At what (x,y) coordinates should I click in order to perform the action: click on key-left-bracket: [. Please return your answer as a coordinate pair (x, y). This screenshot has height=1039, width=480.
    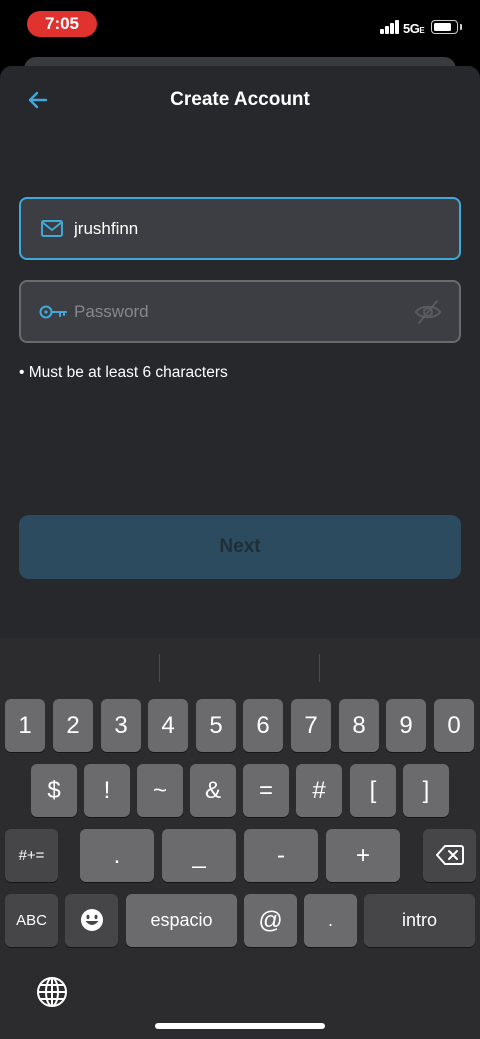
    Looking at the image, I should click on (373, 790).